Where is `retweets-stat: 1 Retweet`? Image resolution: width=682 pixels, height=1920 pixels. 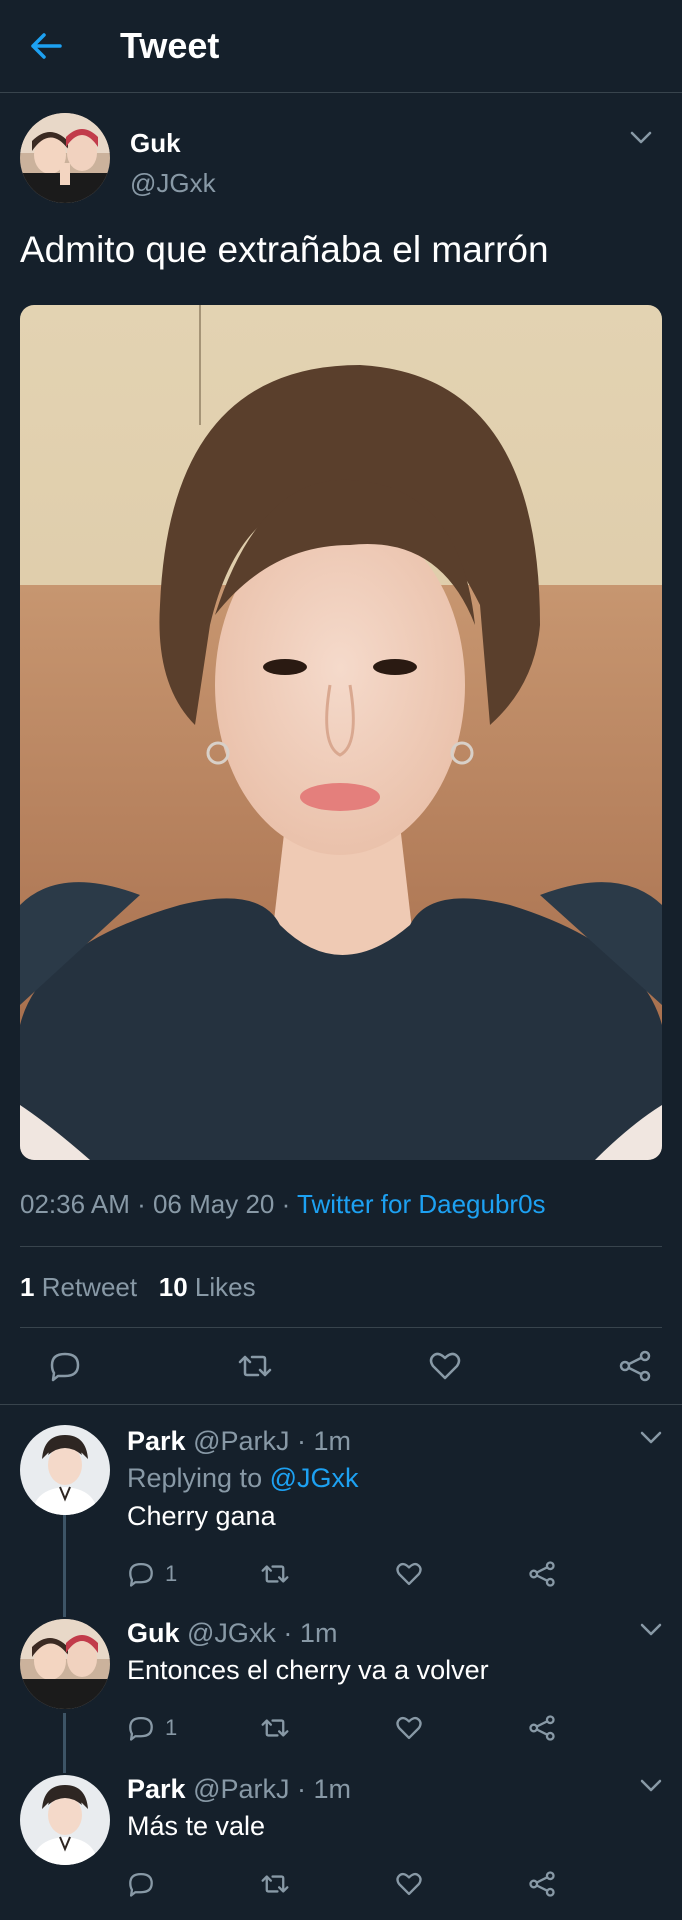
retweets-stat: 1 Retweet is located at coordinates (78, 1287).